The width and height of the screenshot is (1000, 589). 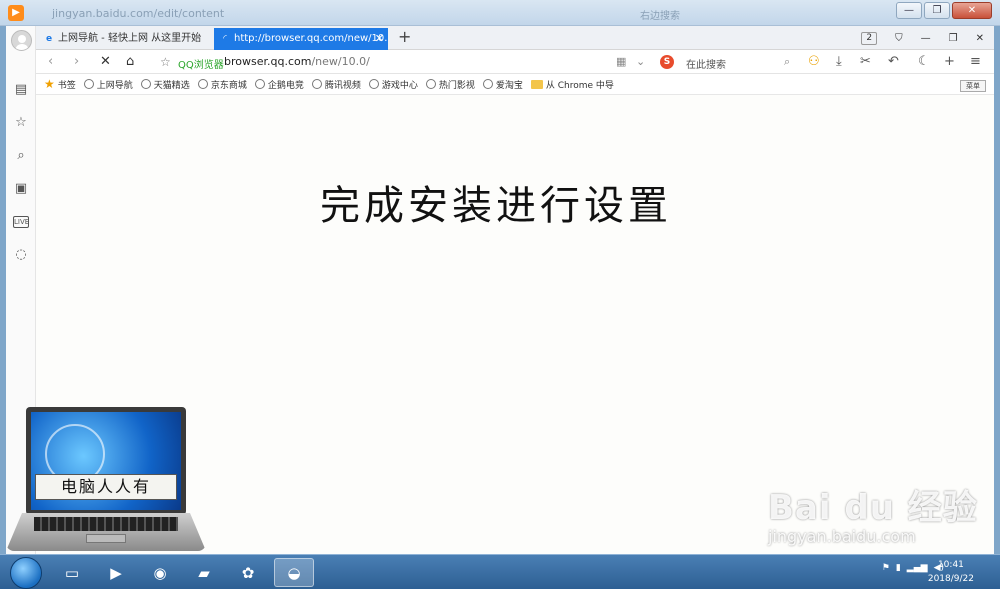 What do you see at coordinates (502, 84) in the screenshot?
I see `bookmark-item: 爱淘宝` at bounding box center [502, 84].